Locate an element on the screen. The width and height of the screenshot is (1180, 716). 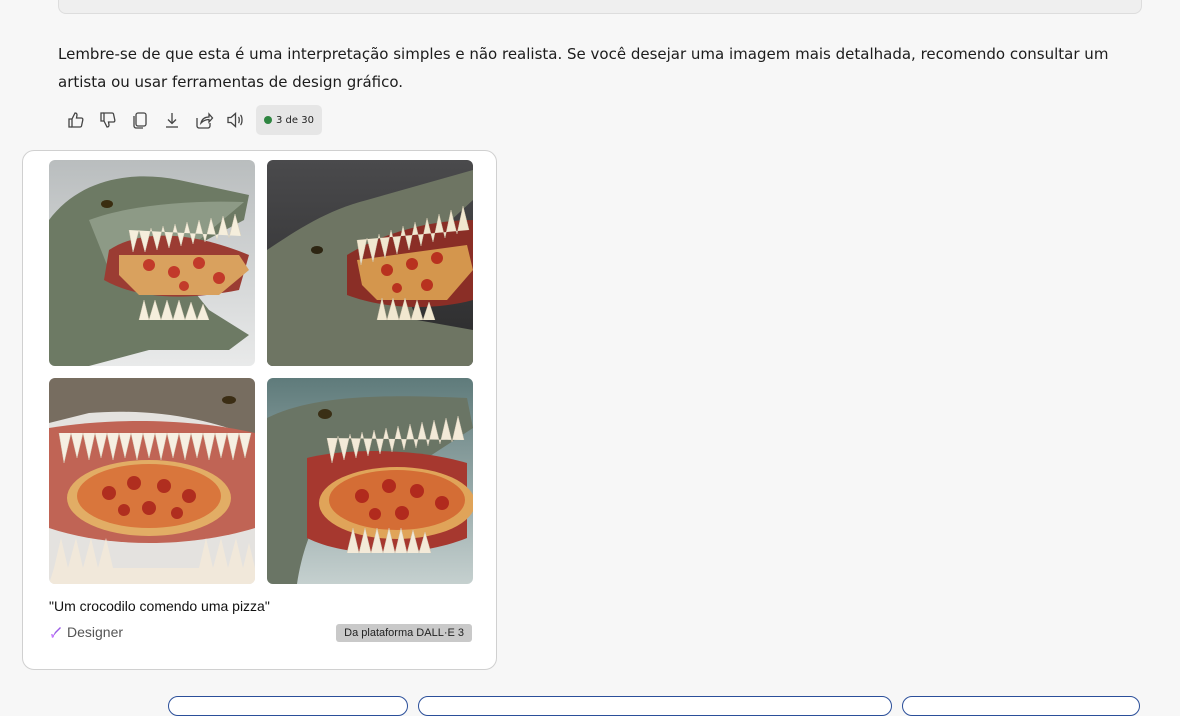
share-button is located at coordinates (204, 120).